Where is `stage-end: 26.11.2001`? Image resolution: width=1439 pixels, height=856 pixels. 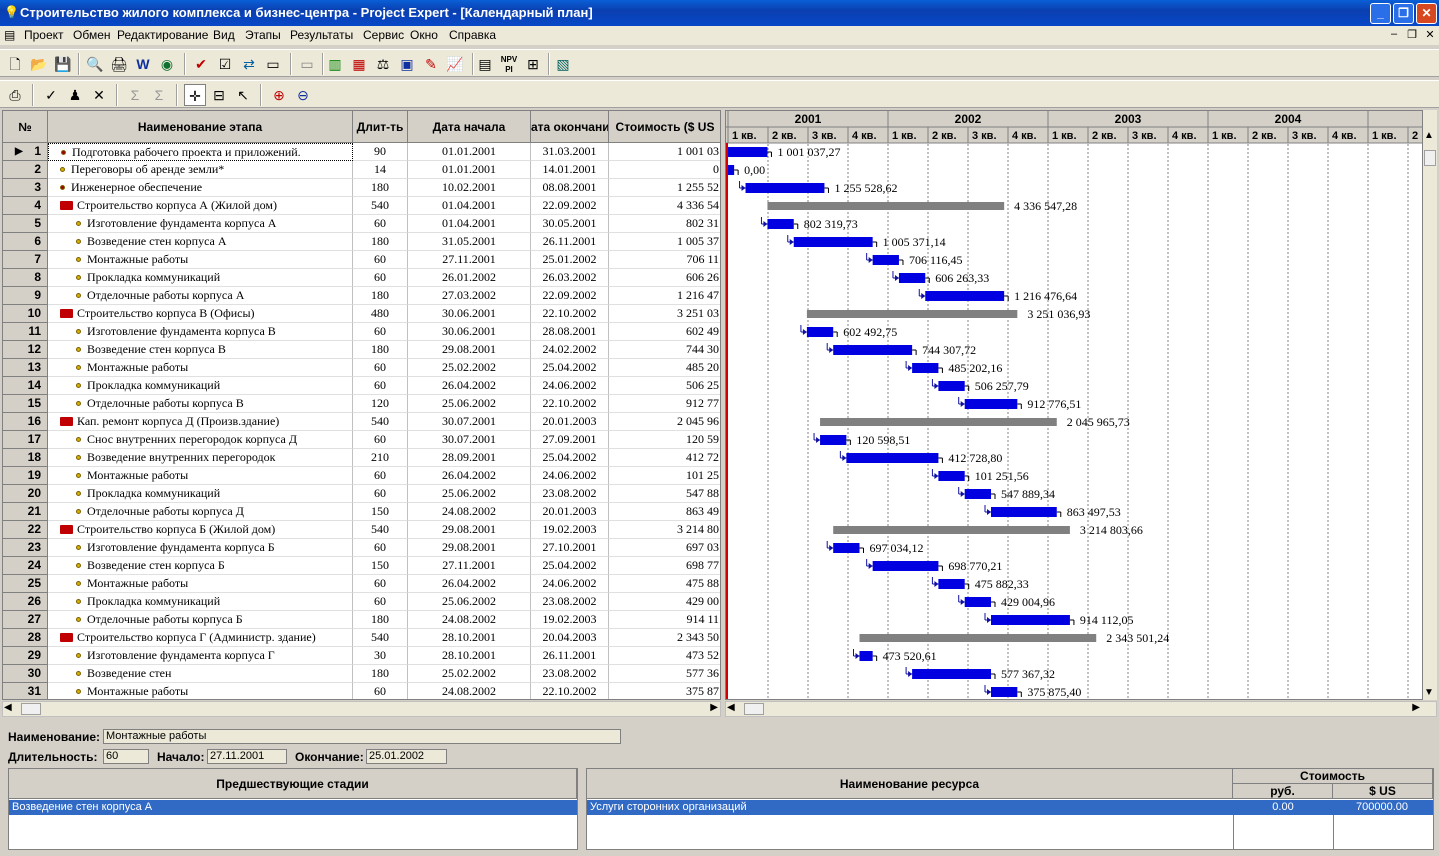 stage-end: 26.11.2001 is located at coordinates (570, 656).